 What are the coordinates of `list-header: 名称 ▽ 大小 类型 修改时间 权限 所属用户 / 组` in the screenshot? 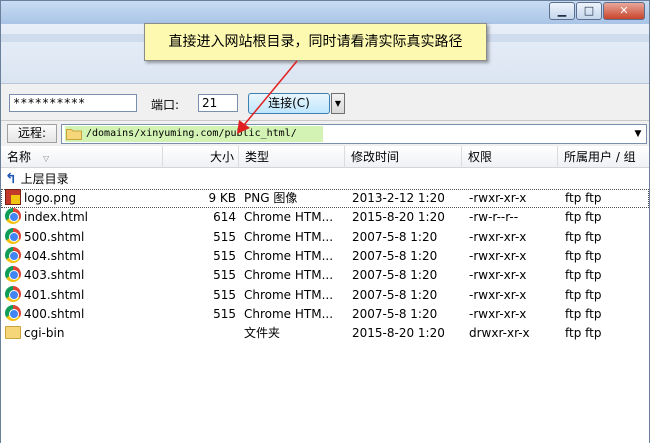 It's located at (325, 157).